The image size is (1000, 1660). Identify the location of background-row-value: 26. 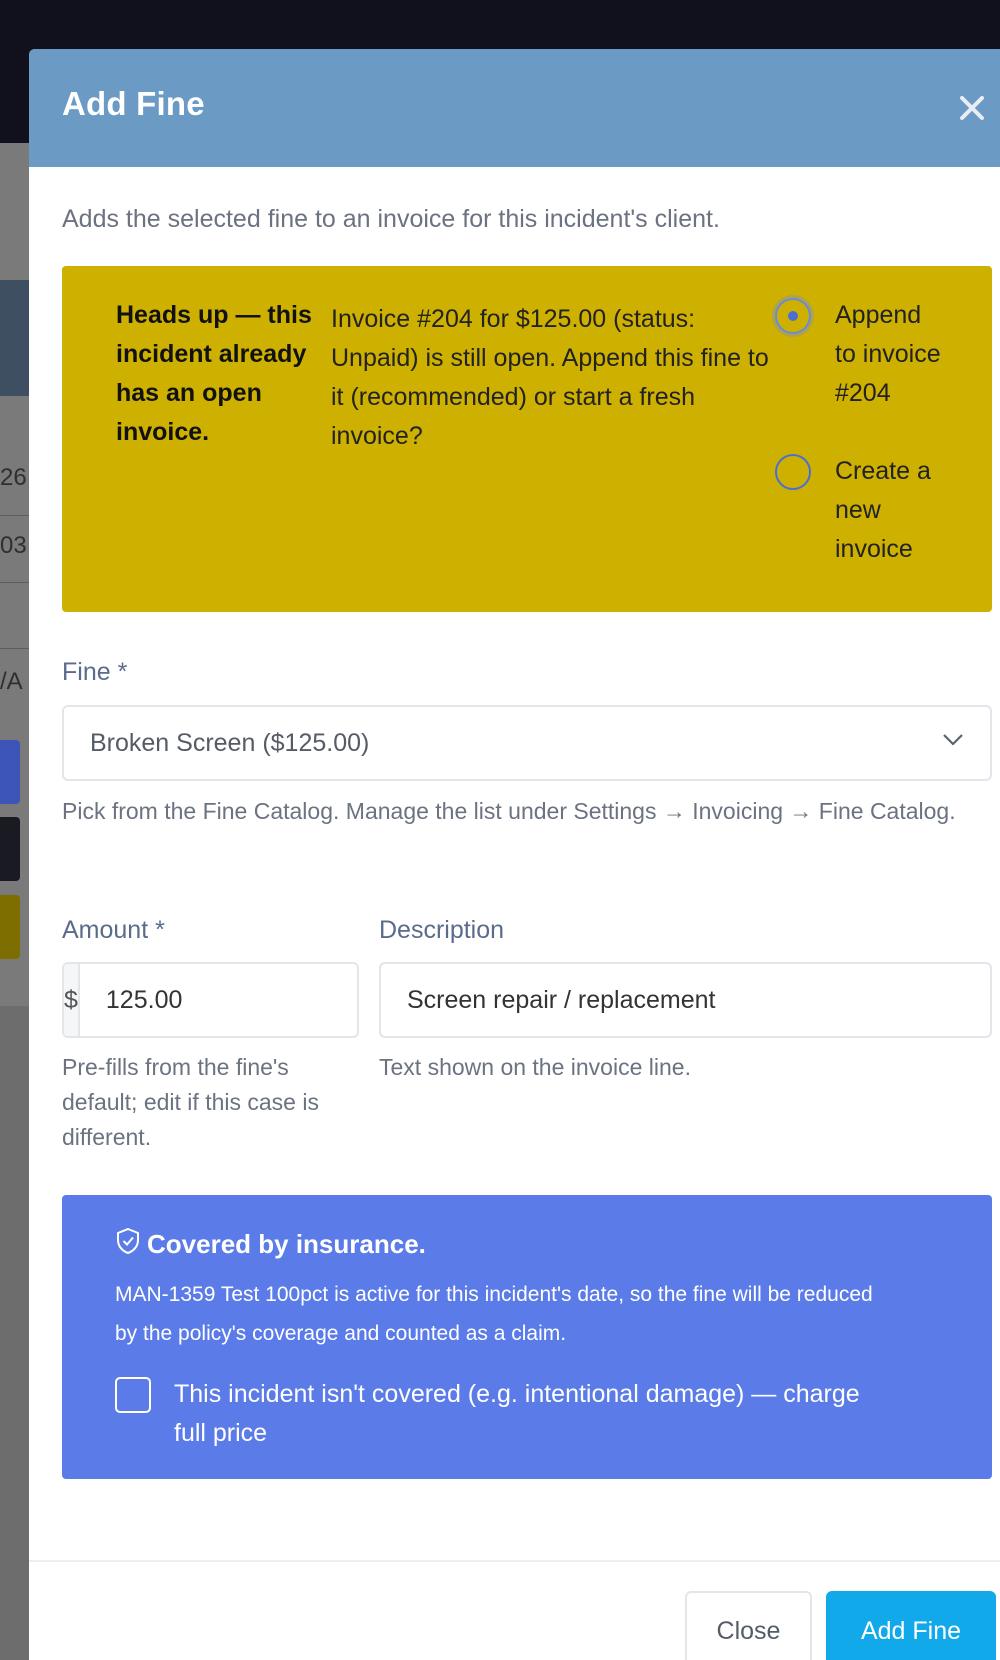
(13, 477).